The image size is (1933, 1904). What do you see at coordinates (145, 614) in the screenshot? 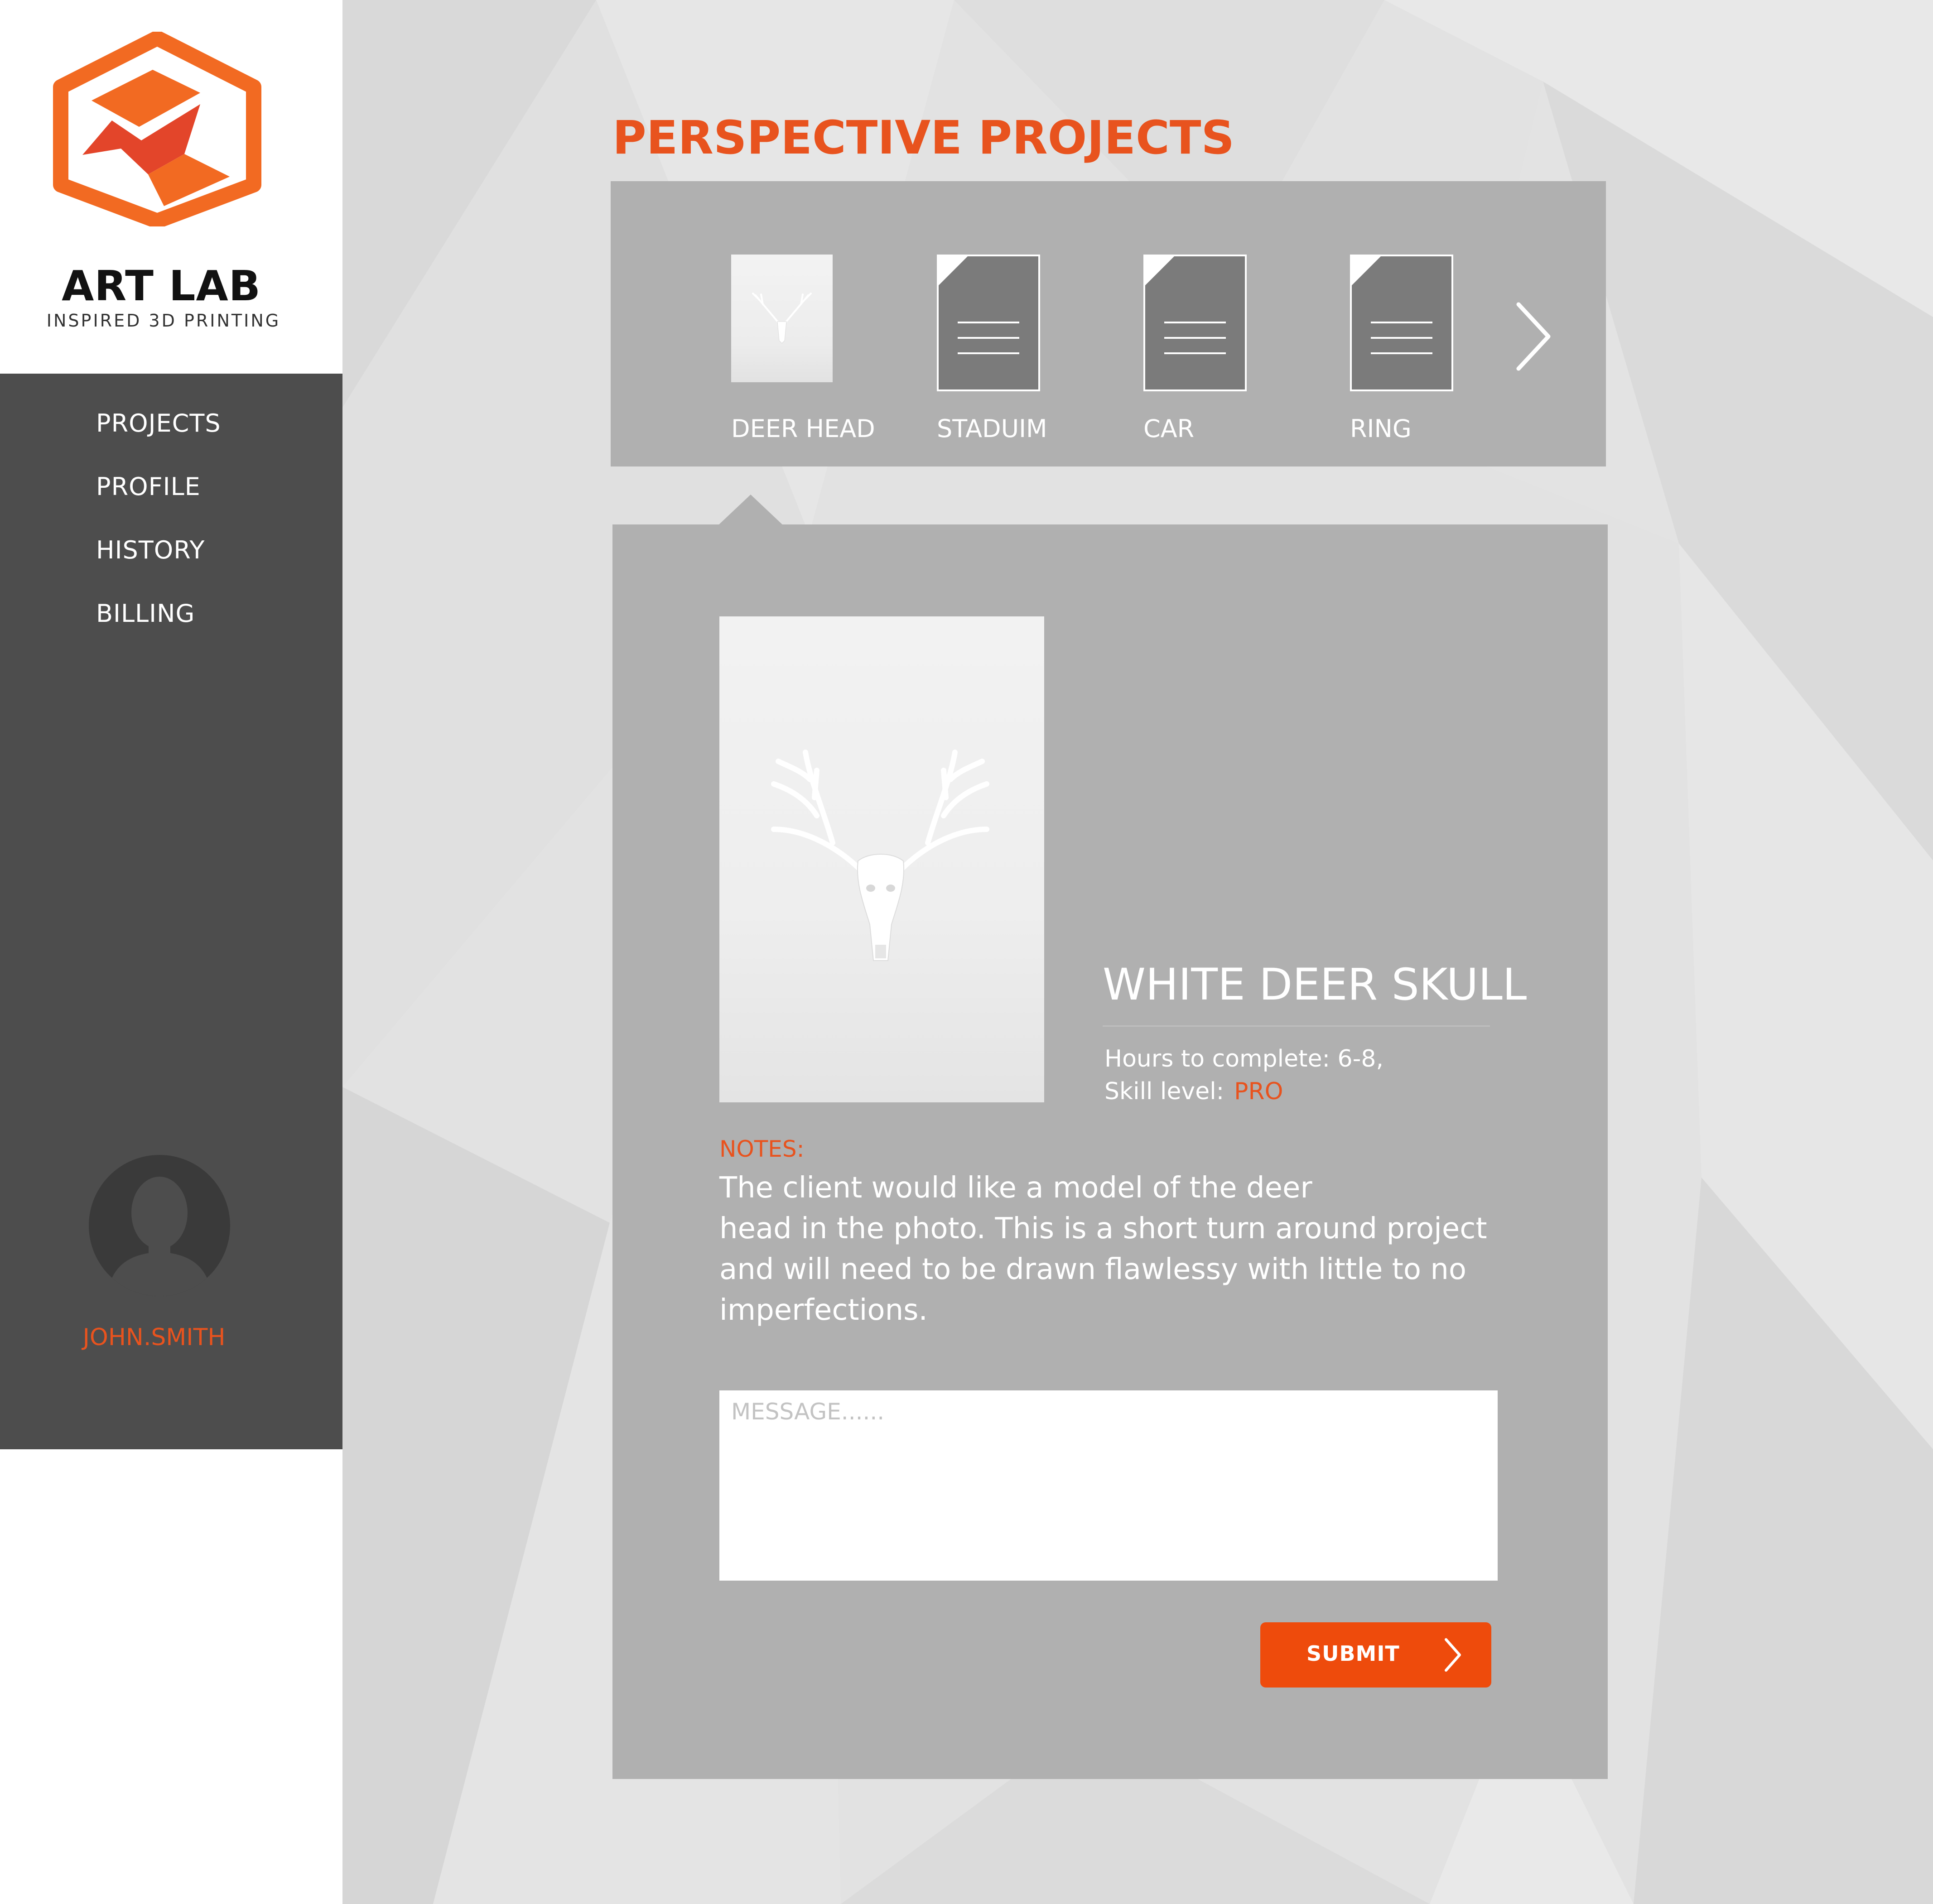
I see `sidebar-item-billing: BILLING` at bounding box center [145, 614].